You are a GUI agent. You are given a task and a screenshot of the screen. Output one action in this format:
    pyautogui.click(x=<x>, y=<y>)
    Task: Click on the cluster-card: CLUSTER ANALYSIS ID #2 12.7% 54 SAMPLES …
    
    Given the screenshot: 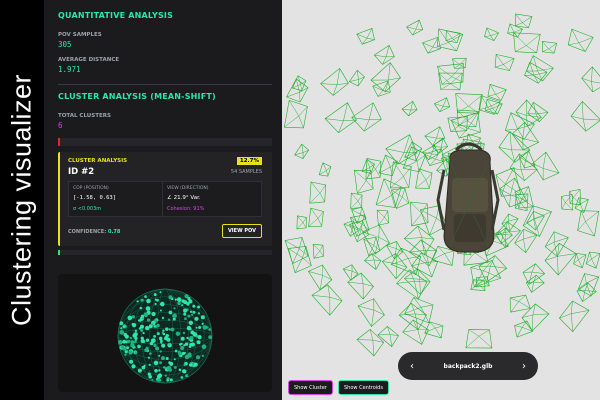 What is the action you would take?
    pyautogui.click(x=165, y=199)
    